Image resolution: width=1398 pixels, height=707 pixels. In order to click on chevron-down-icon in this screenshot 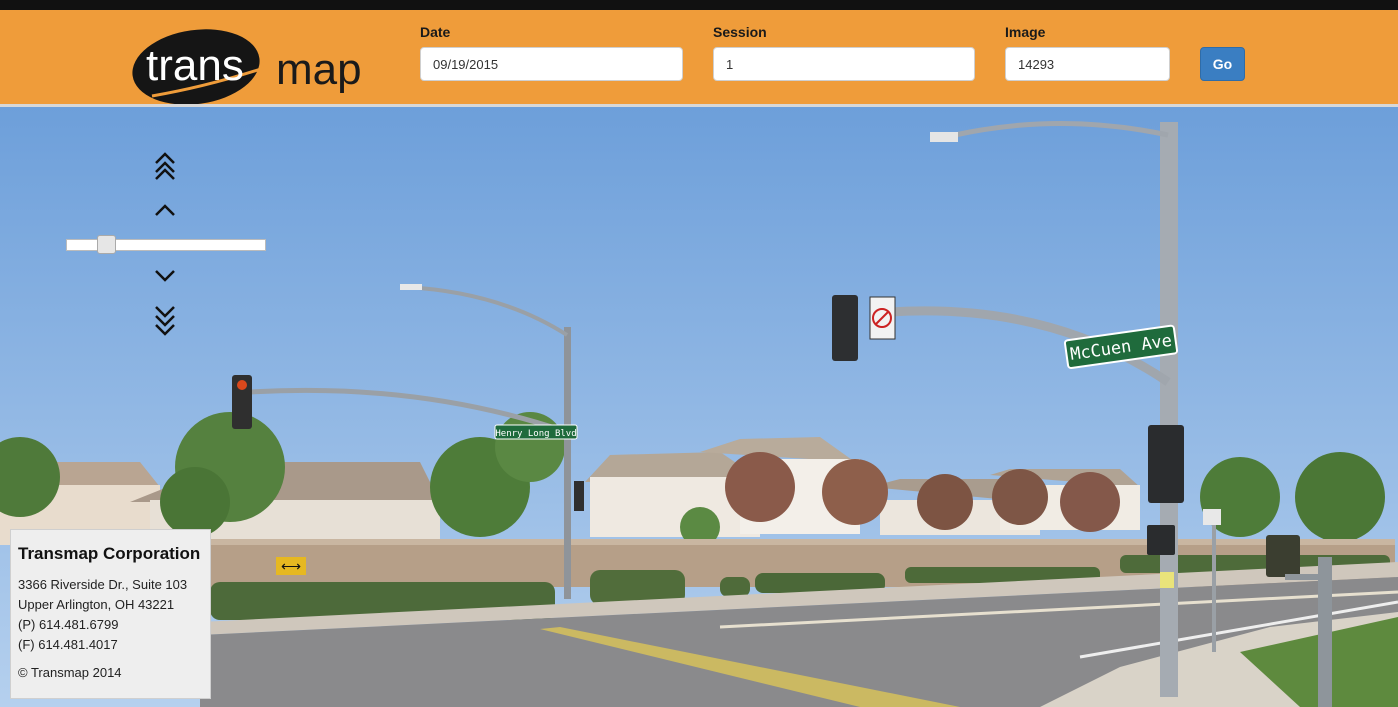, I will do `click(165, 276)`.